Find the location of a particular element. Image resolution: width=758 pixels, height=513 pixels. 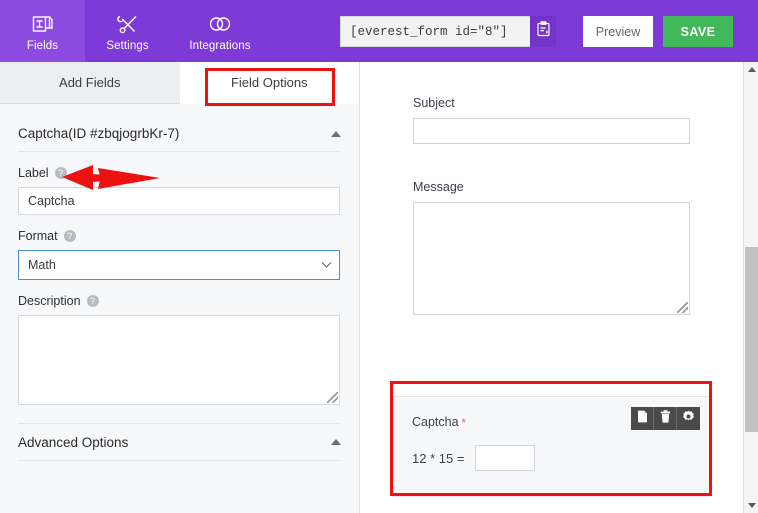

format-field-label: Format ? is located at coordinates (179, 236).